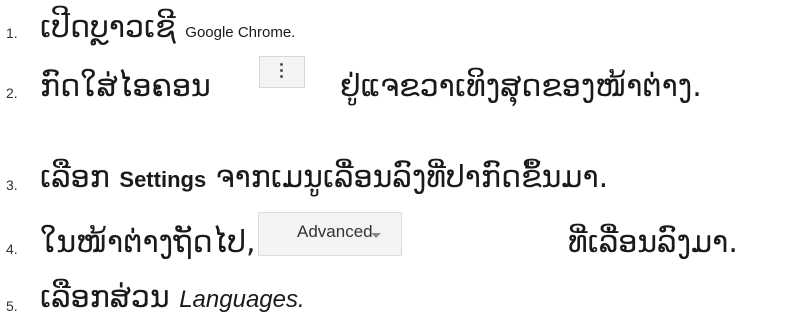  Describe the element at coordinates (125, 86) in the screenshot. I see `step-text-a: ກົດໃສ່ໄອຄອນ` at that location.